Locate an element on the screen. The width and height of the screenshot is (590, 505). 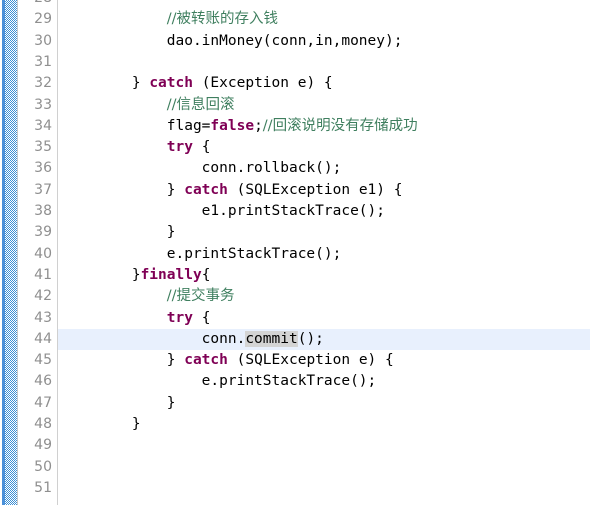
code-token: e1.printStackTrace(); is located at coordinates (224, 211).